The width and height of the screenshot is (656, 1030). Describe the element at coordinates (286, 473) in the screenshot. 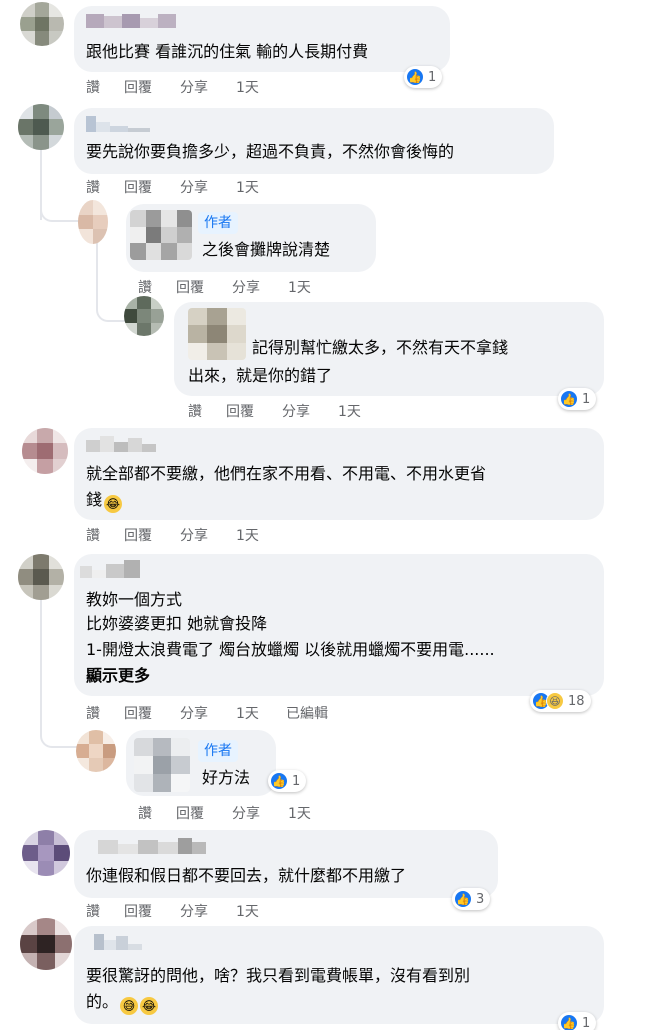

I see `comment-text: 就全部都不要繳，他們在家不用看、不用電、不用水更省` at that location.